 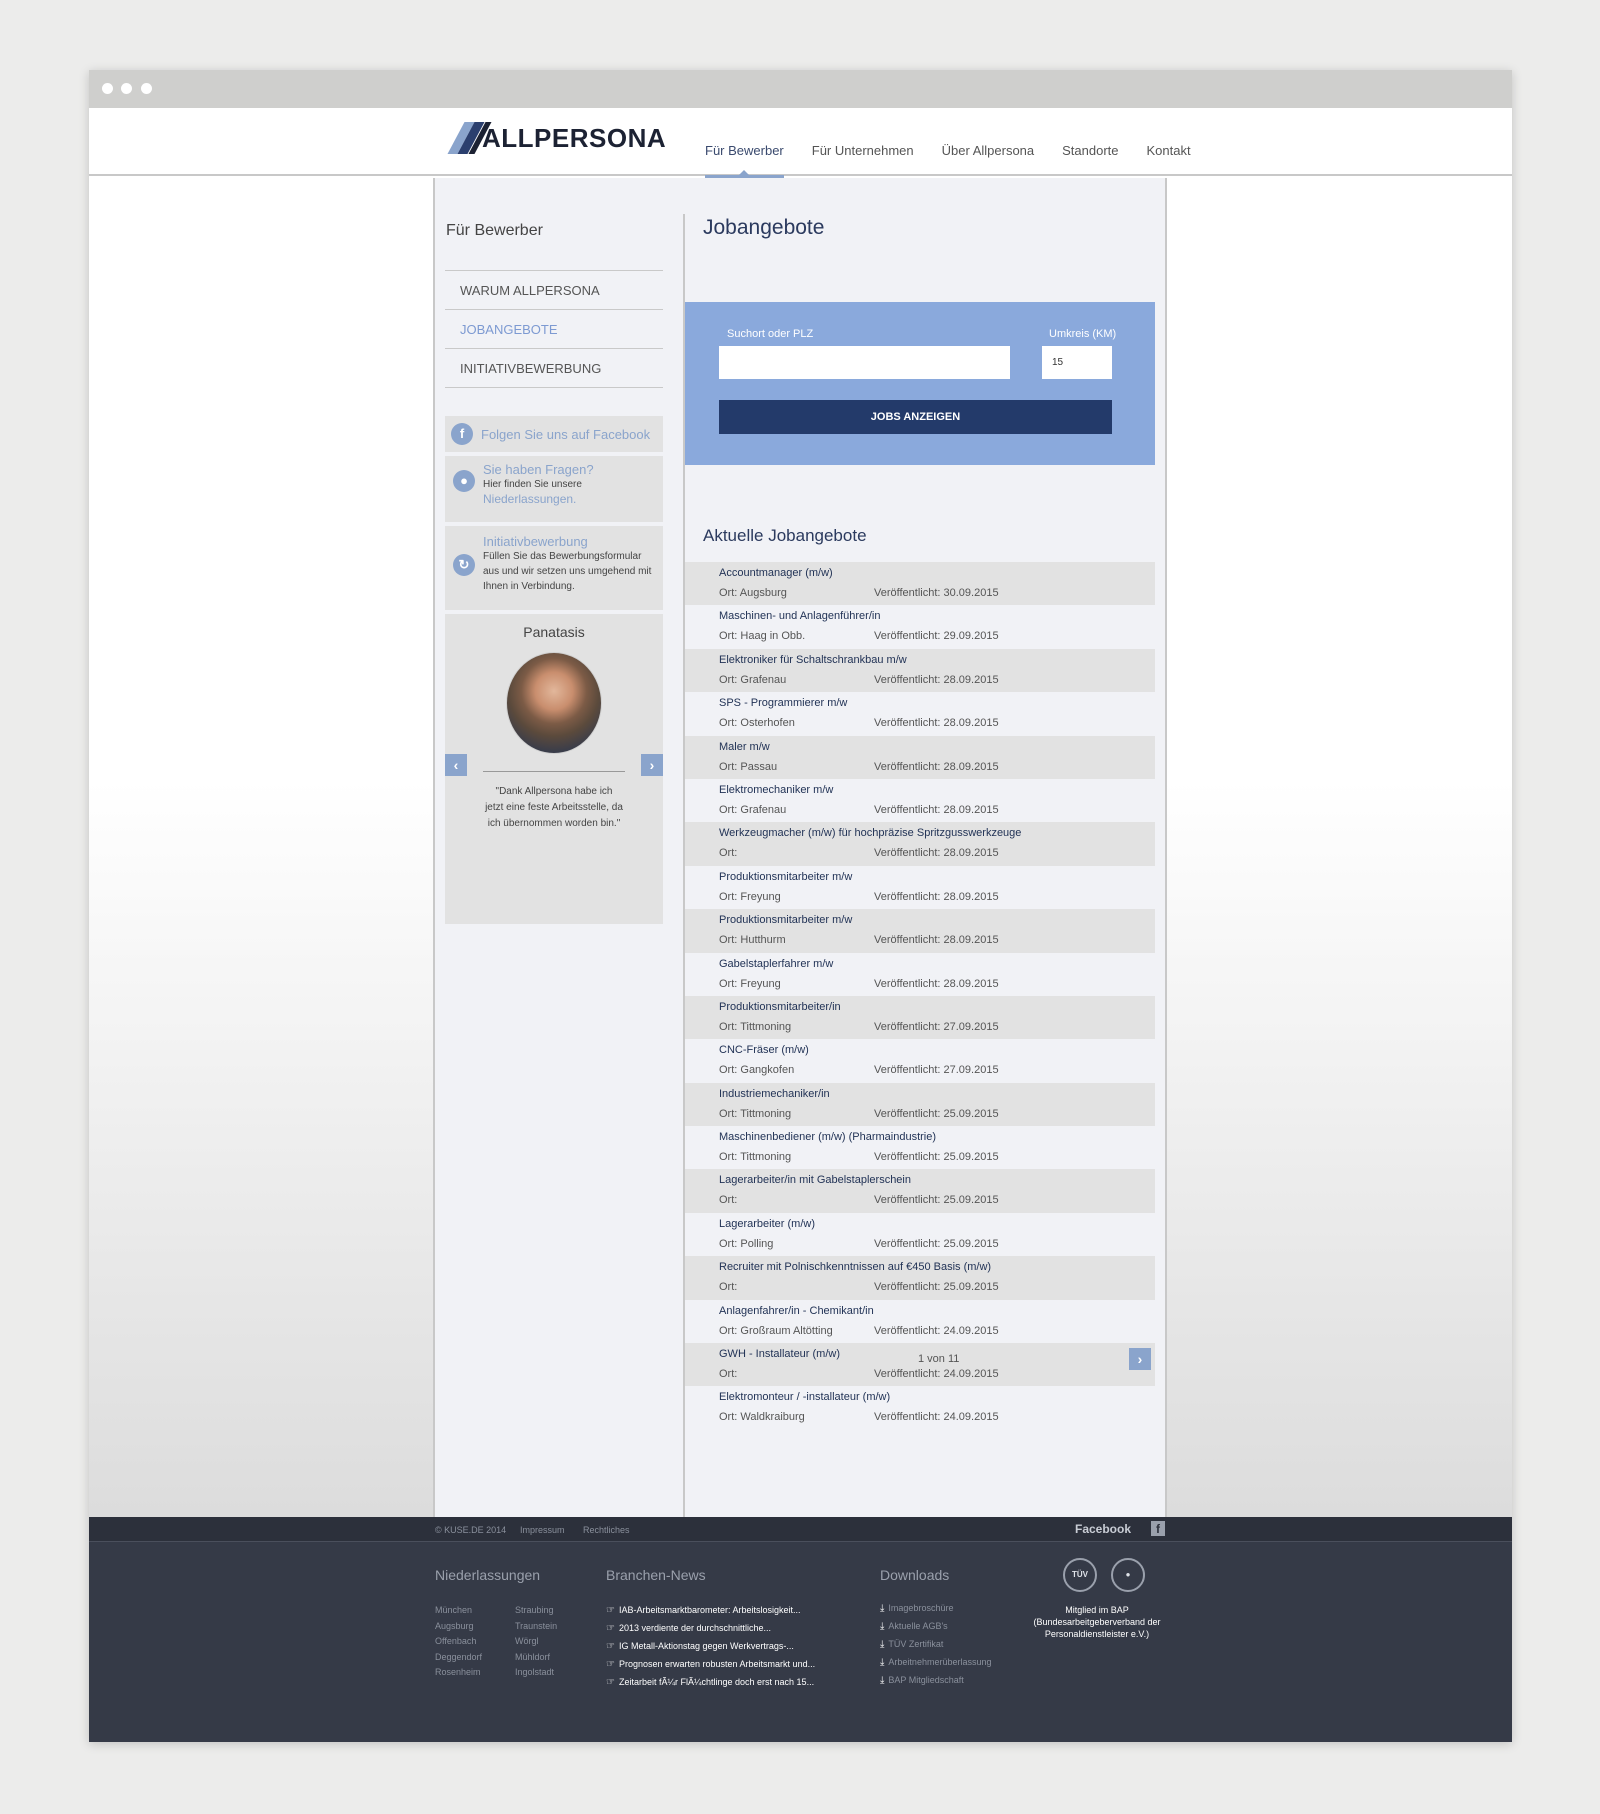 What do you see at coordinates (606, 1530) in the screenshot?
I see `footer-rechtliches-link: Rechtliches` at bounding box center [606, 1530].